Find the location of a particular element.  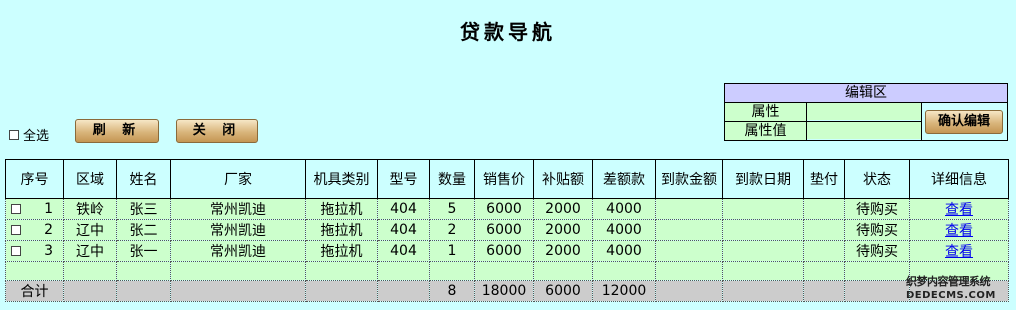

col-header: 垫付 is located at coordinates (824, 179).